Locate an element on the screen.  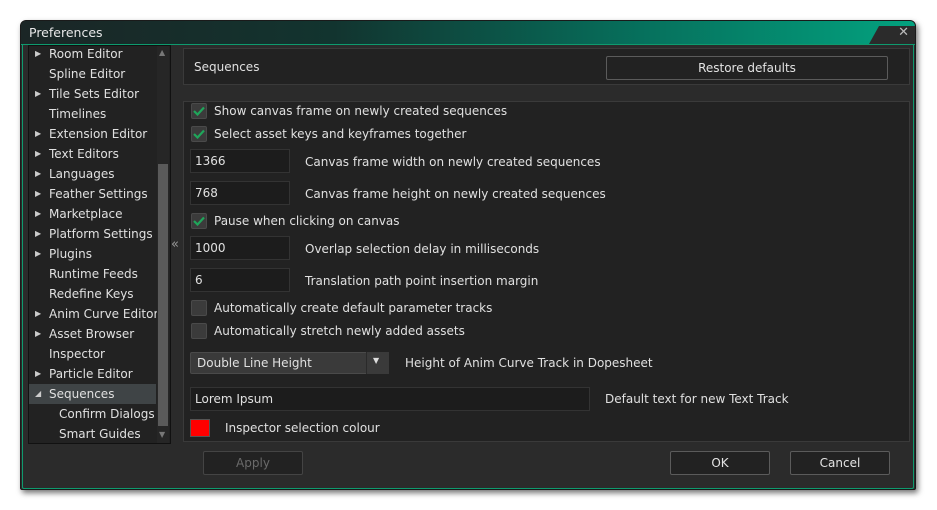
show-canvas-frame-checkbox is located at coordinates (199, 111).